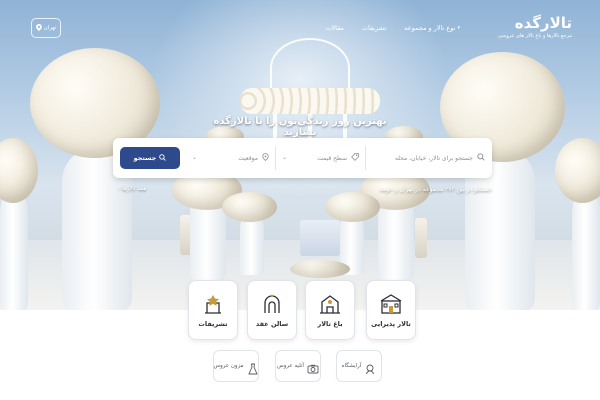 The height and width of the screenshot is (400, 600). Describe the element at coordinates (232, 158) in the screenshot. I see `location-select: ⌄ موقعیت` at that location.